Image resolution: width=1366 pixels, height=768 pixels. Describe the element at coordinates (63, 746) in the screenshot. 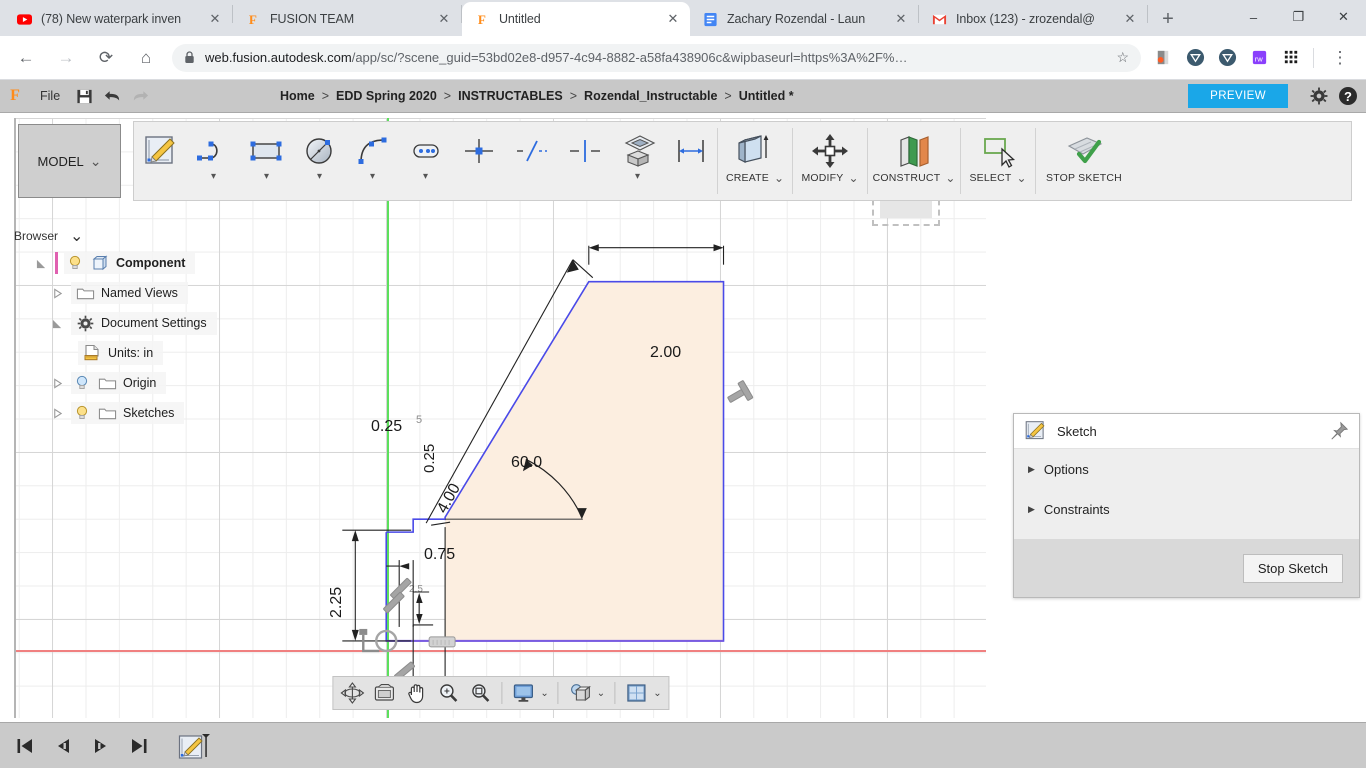

I see `step-back-icon` at that location.